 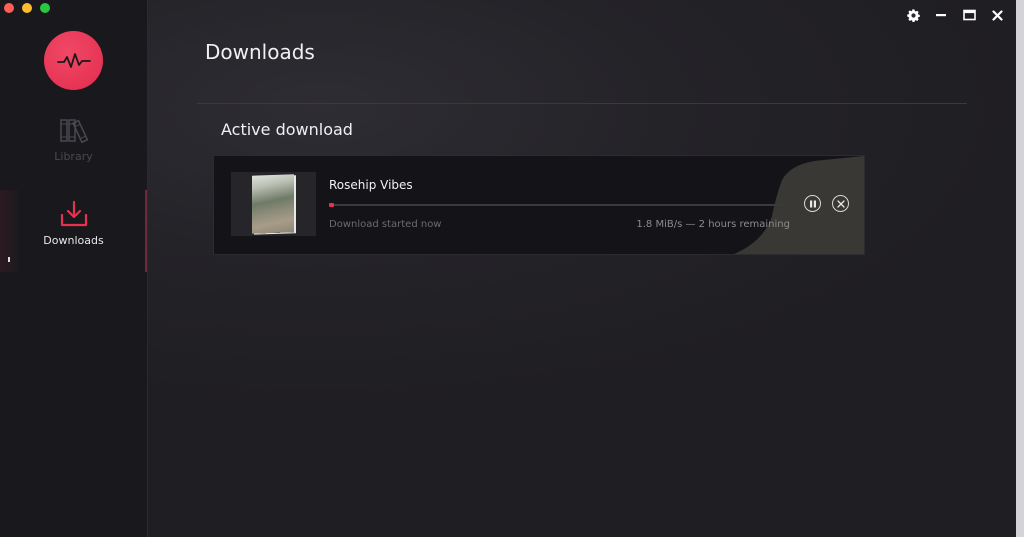 I want to click on window-maximize-light, so click(x=45, y=8).